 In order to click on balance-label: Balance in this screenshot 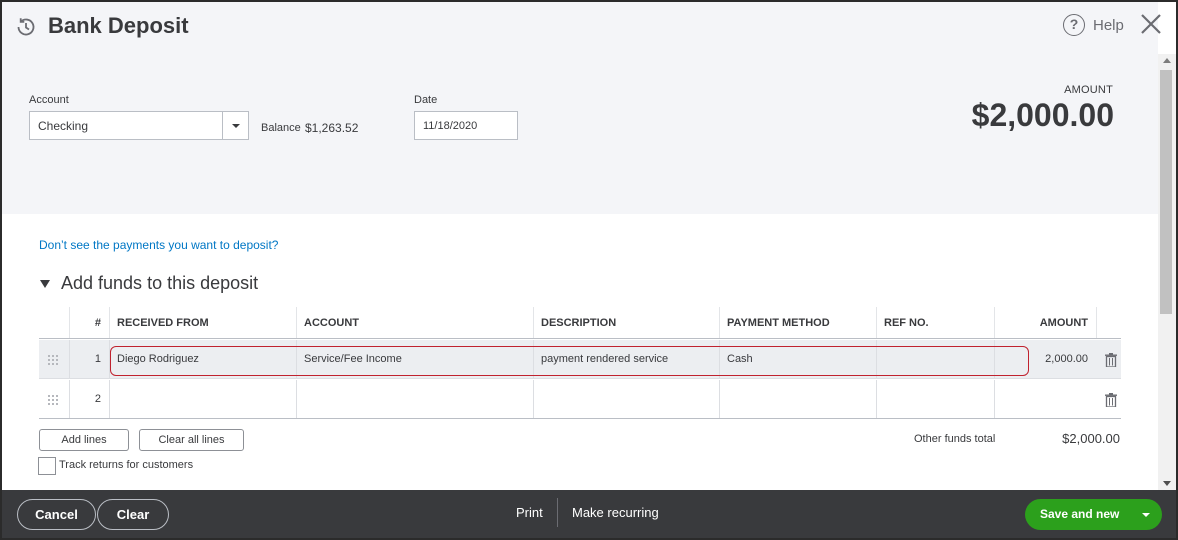, I will do `click(281, 128)`.